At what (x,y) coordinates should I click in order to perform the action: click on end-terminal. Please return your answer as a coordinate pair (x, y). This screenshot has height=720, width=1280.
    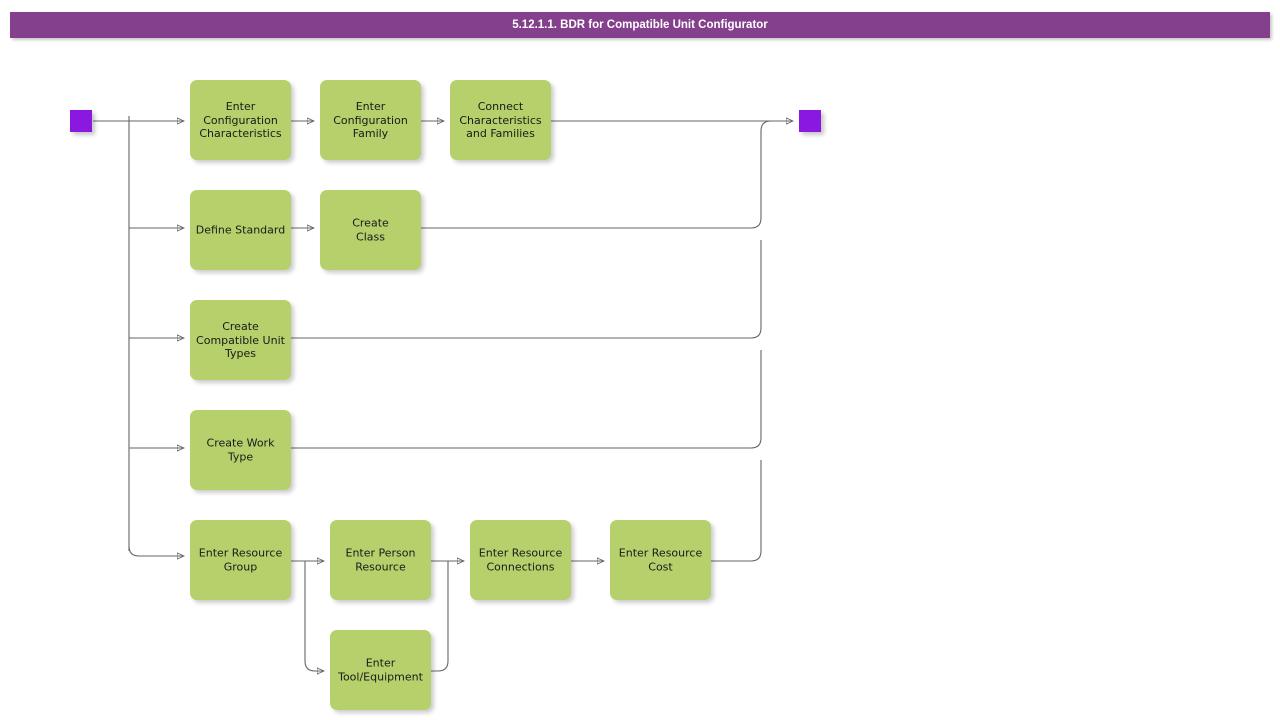
    Looking at the image, I should click on (810, 121).